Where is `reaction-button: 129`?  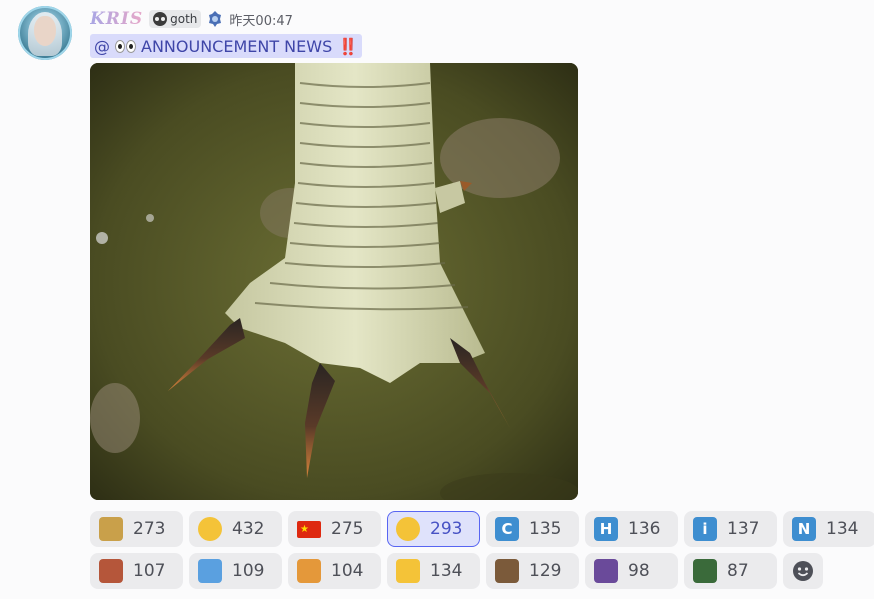
reaction-button: 129 is located at coordinates (532, 571).